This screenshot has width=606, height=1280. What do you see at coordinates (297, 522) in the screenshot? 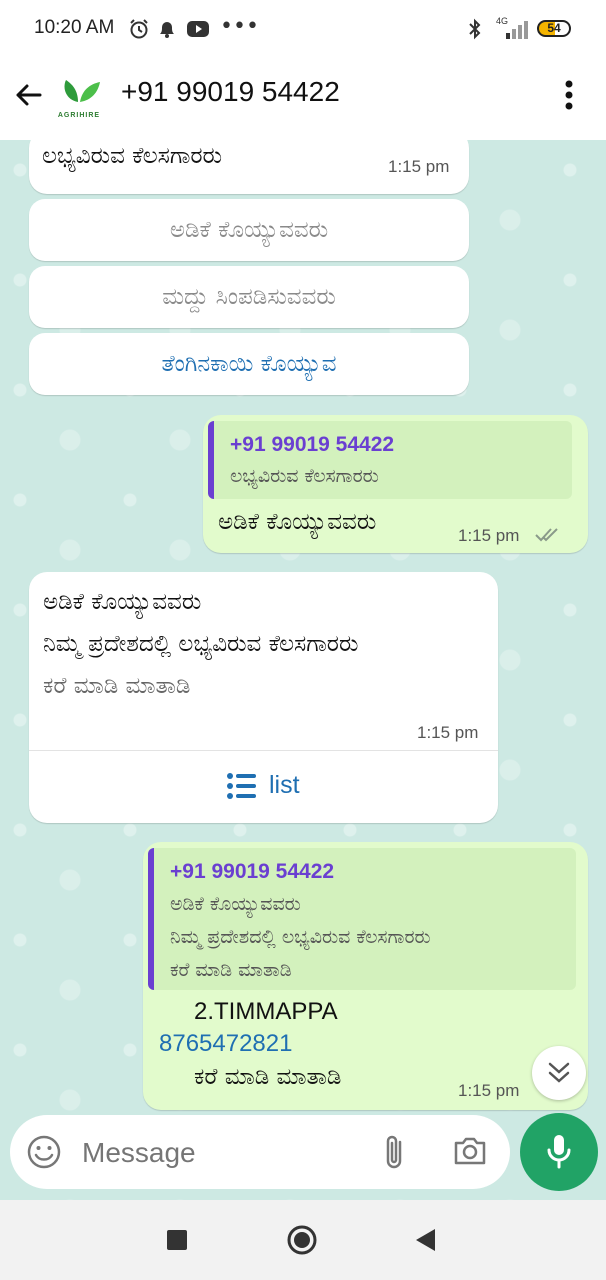
I see `message-text: ಅಡಿಕೆ ಕೊಯ್ಯುವವರು` at bounding box center [297, 522].